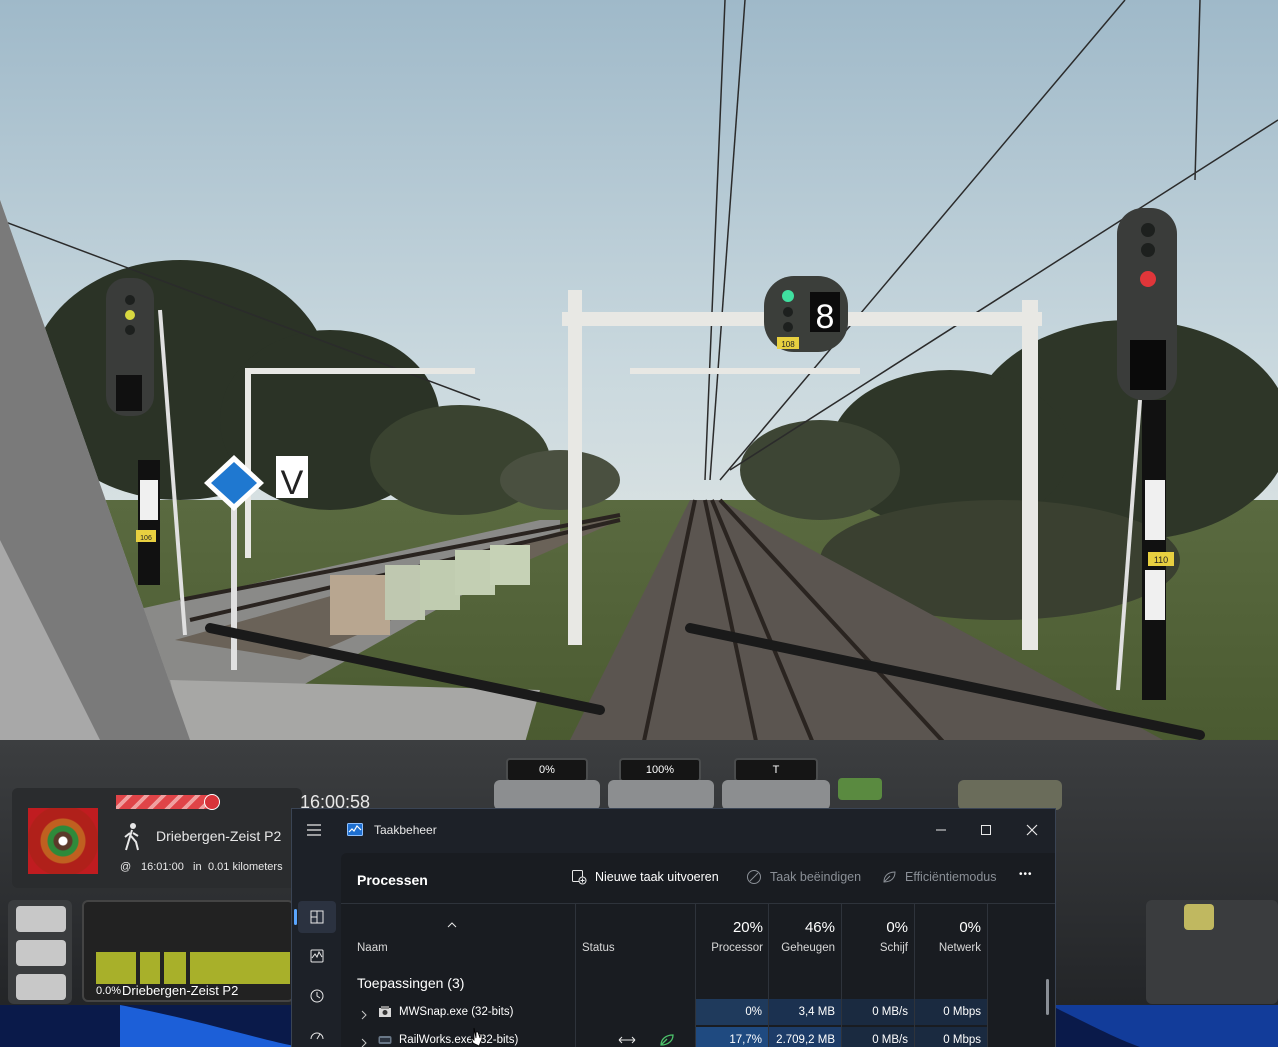 The image size is (1278, 1047). I want to click on hud-eta-in: in, so click(197, 867).